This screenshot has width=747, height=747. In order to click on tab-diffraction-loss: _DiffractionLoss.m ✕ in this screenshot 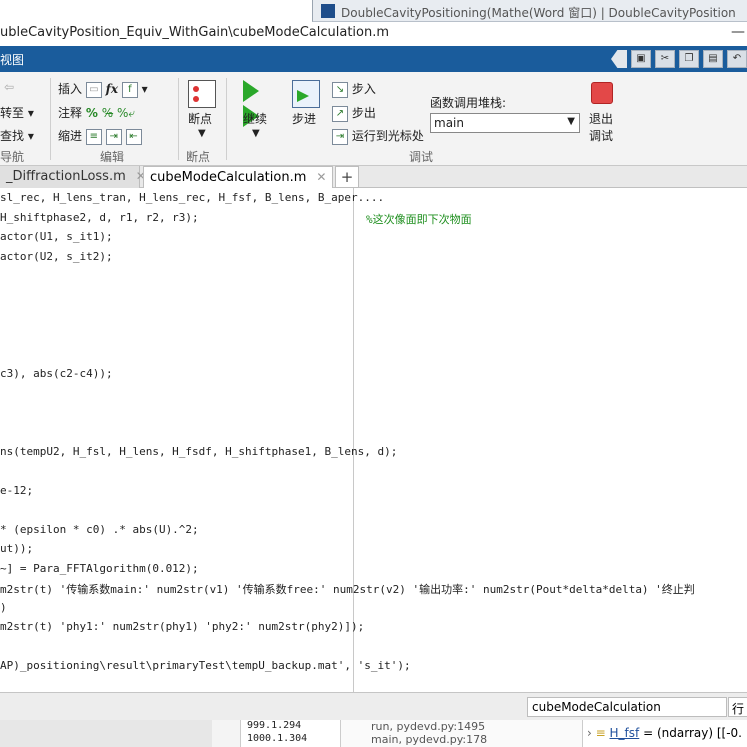, I will do `click(73, 177)`.